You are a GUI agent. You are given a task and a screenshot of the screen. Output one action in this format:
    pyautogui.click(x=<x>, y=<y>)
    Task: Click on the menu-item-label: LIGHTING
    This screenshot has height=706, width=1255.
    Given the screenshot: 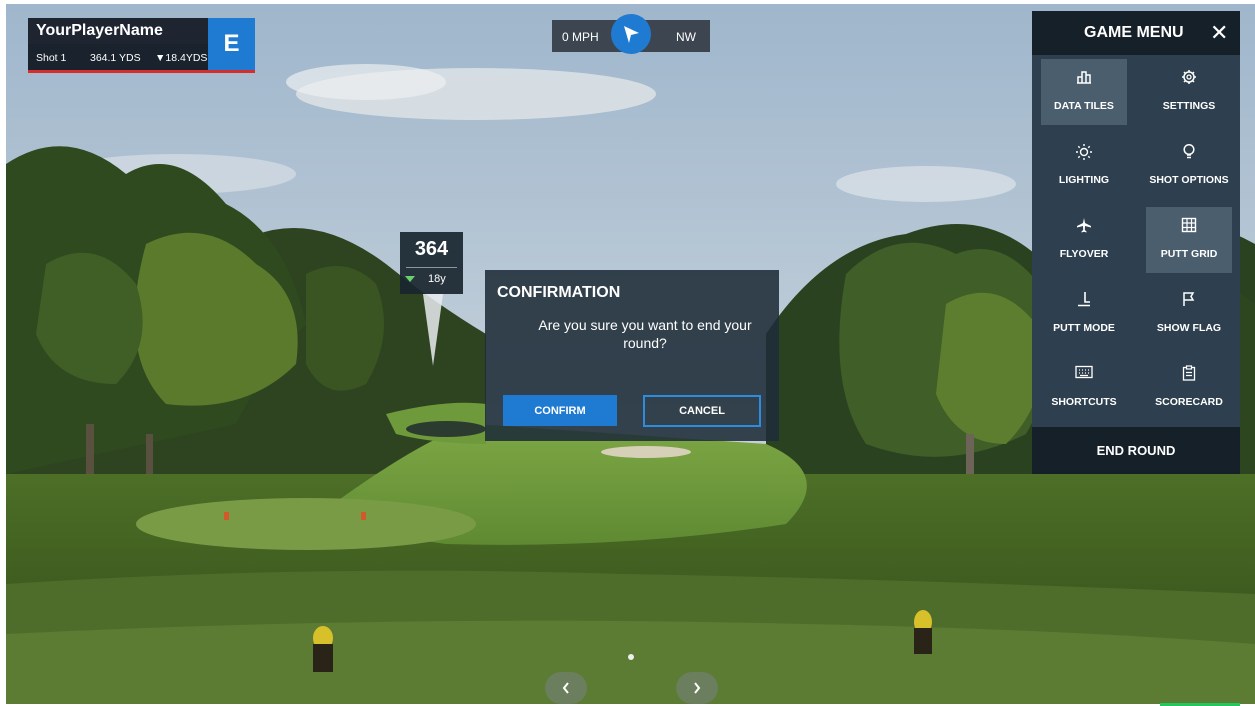 What is the action you would take?
    pyautogui.click(x=1084, y=180)
    